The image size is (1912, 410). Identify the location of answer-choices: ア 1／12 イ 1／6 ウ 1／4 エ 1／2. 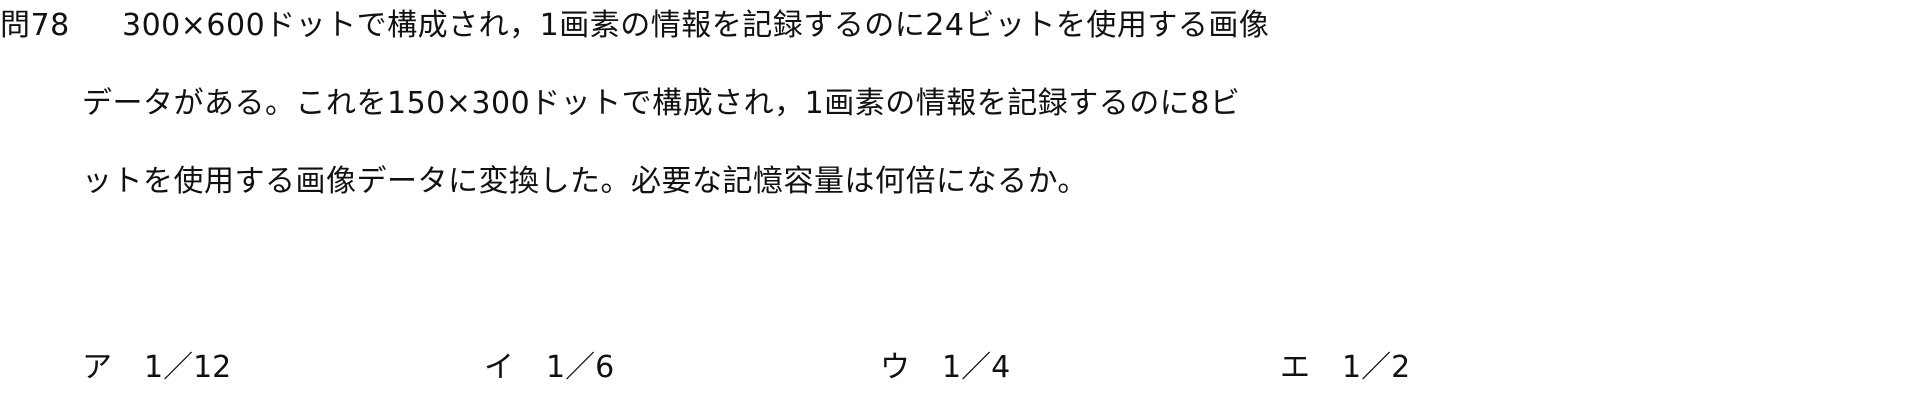
(950, 370).